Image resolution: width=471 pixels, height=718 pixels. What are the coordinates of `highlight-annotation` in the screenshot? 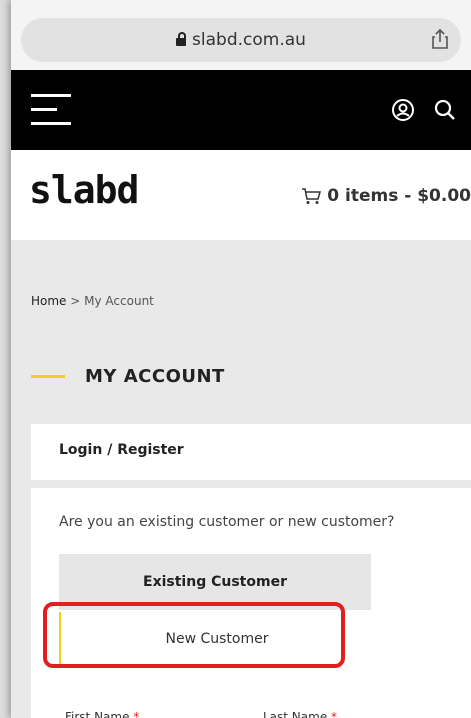 It's located at (194, 635).